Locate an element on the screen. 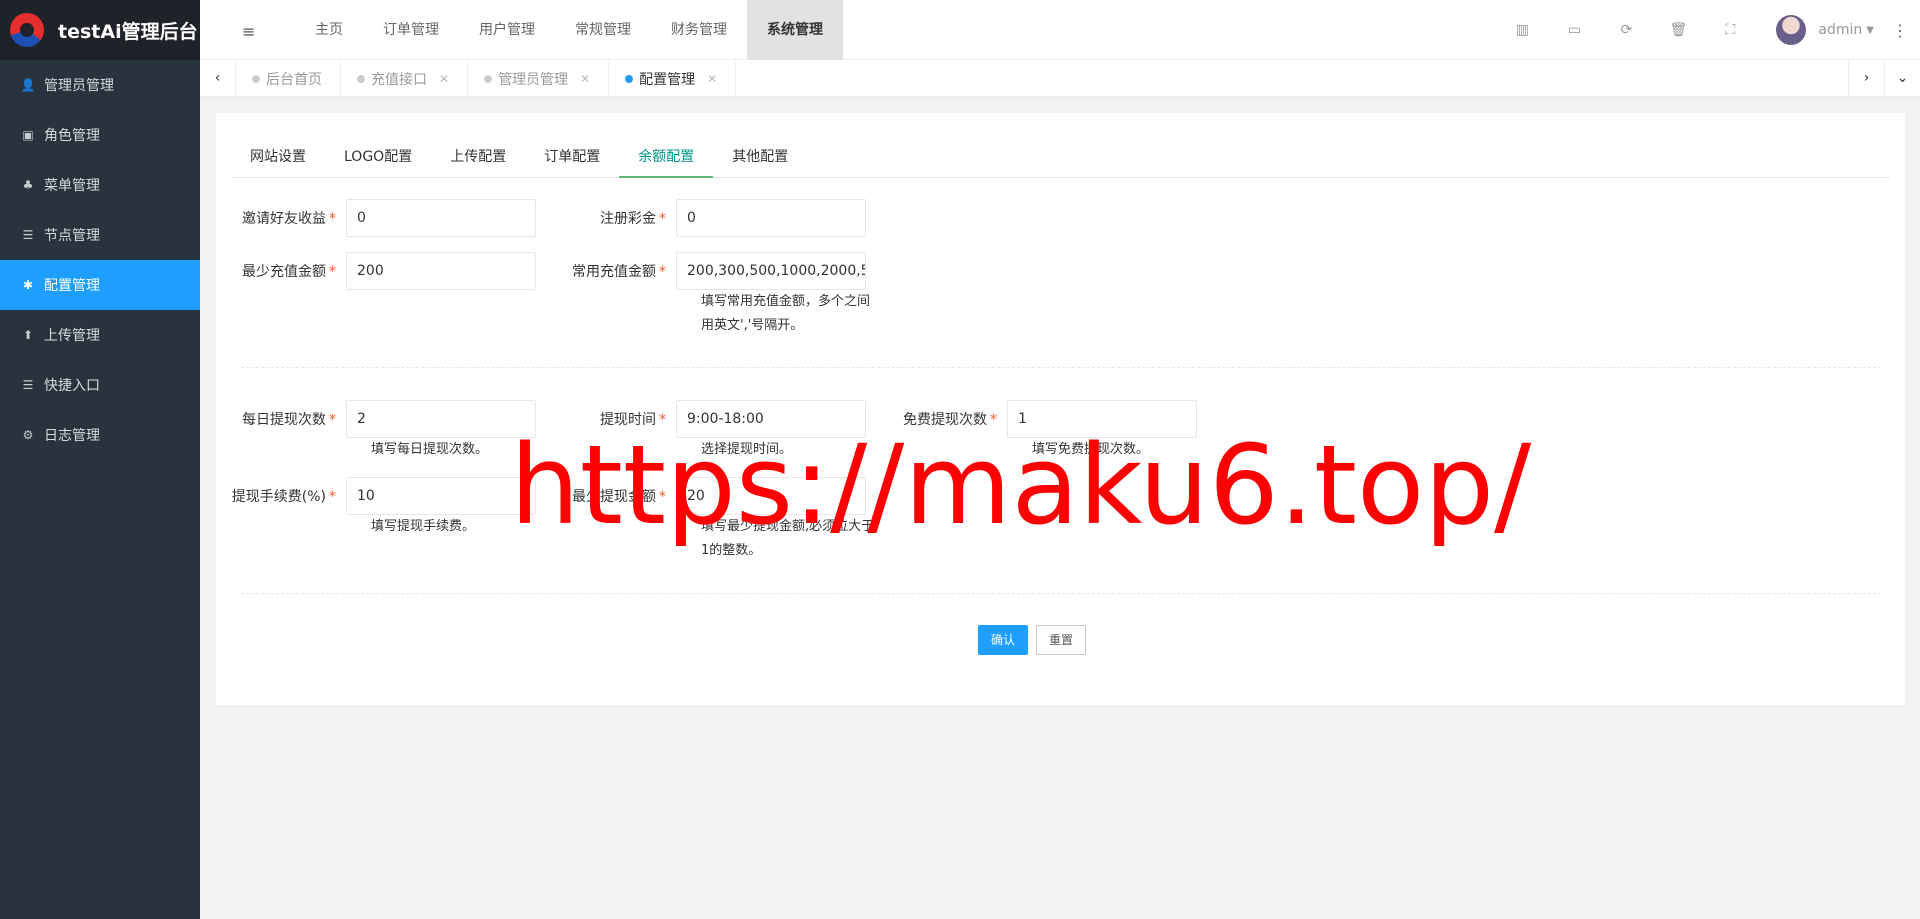  chart-icon: ▥ is located at coordinates (1522, 30).